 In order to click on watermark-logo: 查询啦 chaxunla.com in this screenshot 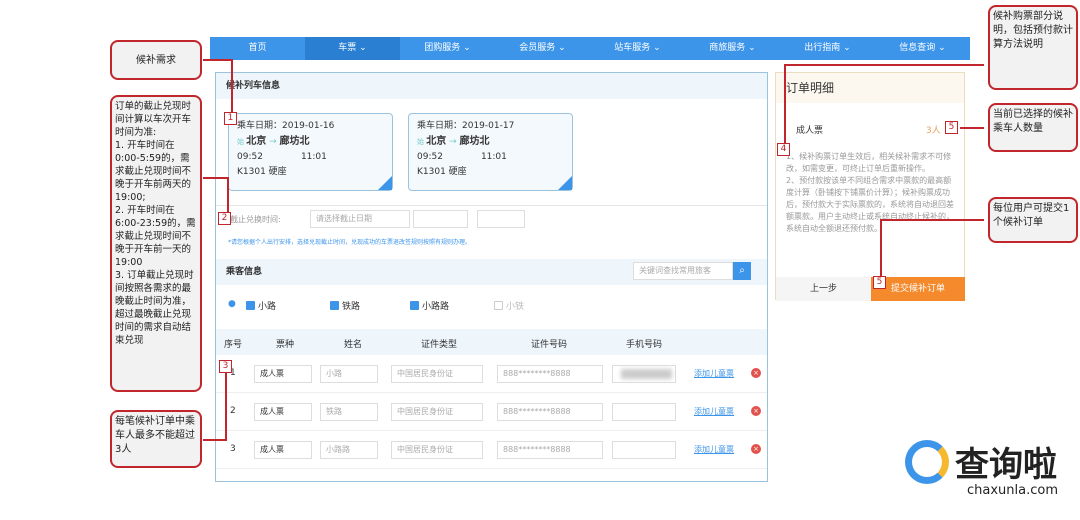, I will do `click(990, 470)`.